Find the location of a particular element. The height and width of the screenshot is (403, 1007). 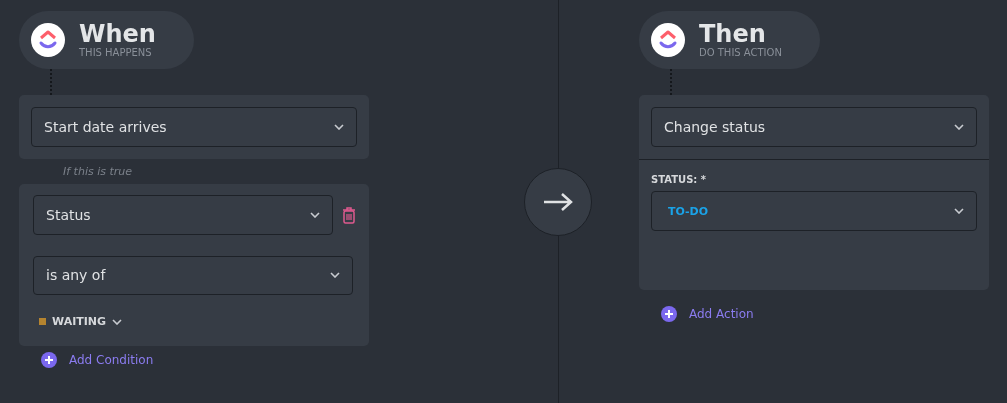

condition-hint: If this is true is located at coordinates (98, 171).